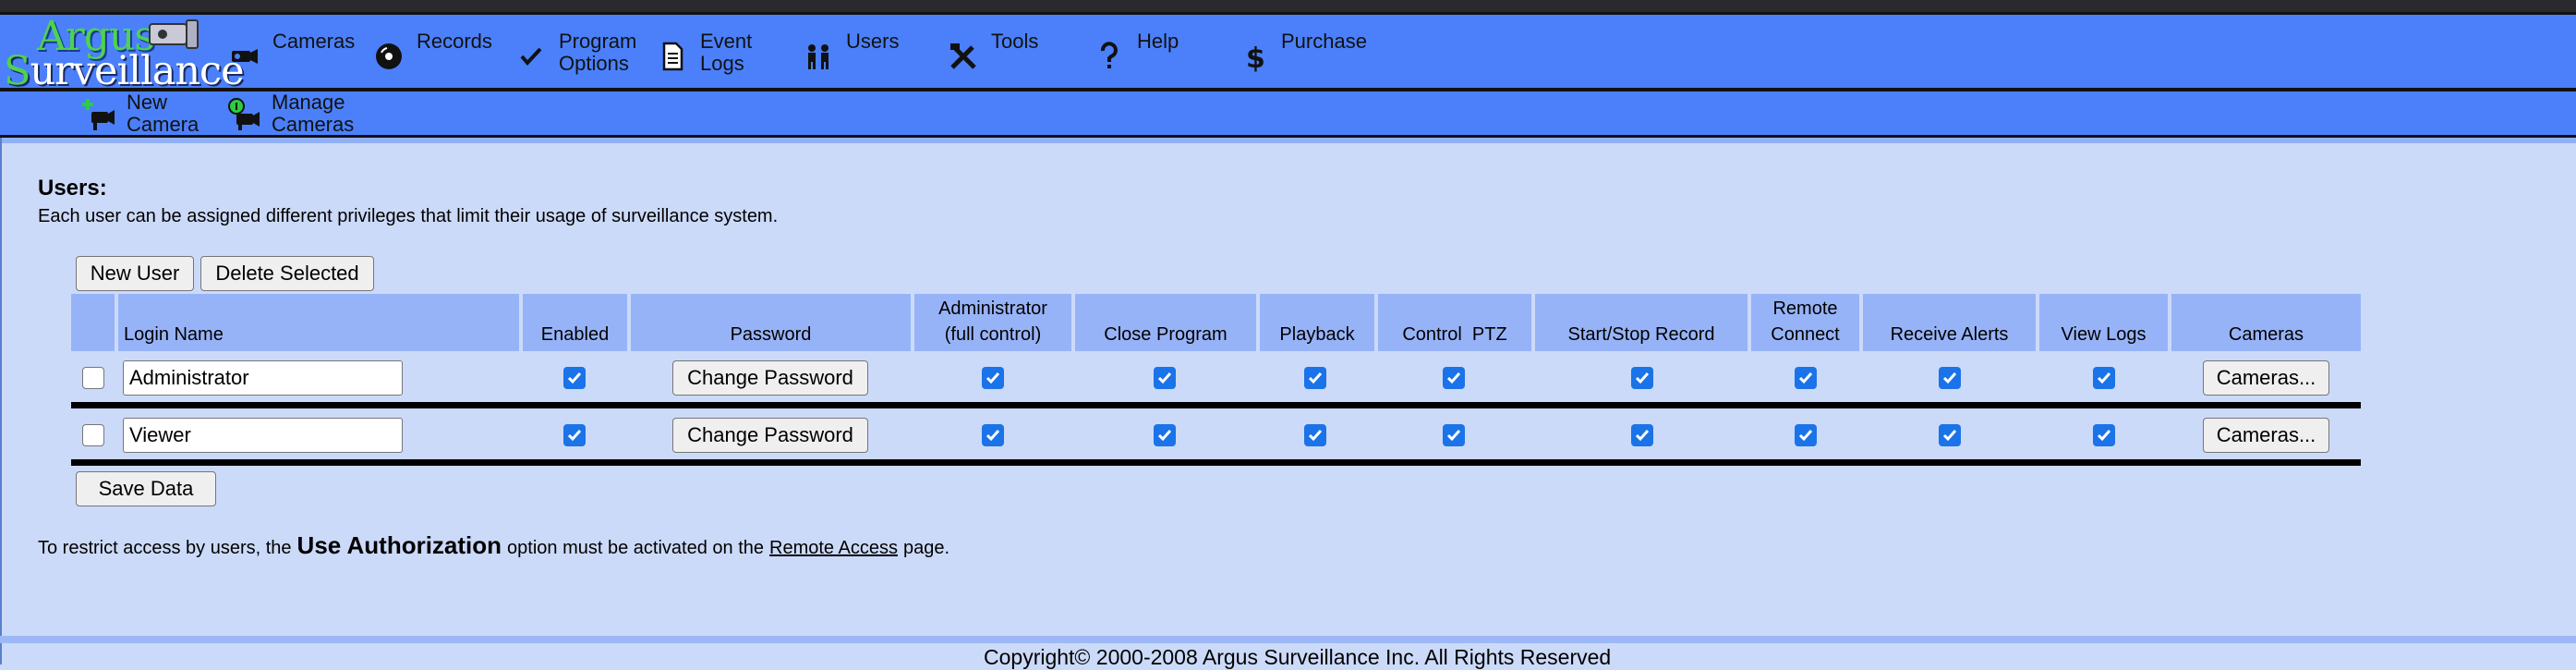  What do you see at coordinates (531, 56) in the screenshot?
I see `checkmark-icon` at bounding box center [531, 56].